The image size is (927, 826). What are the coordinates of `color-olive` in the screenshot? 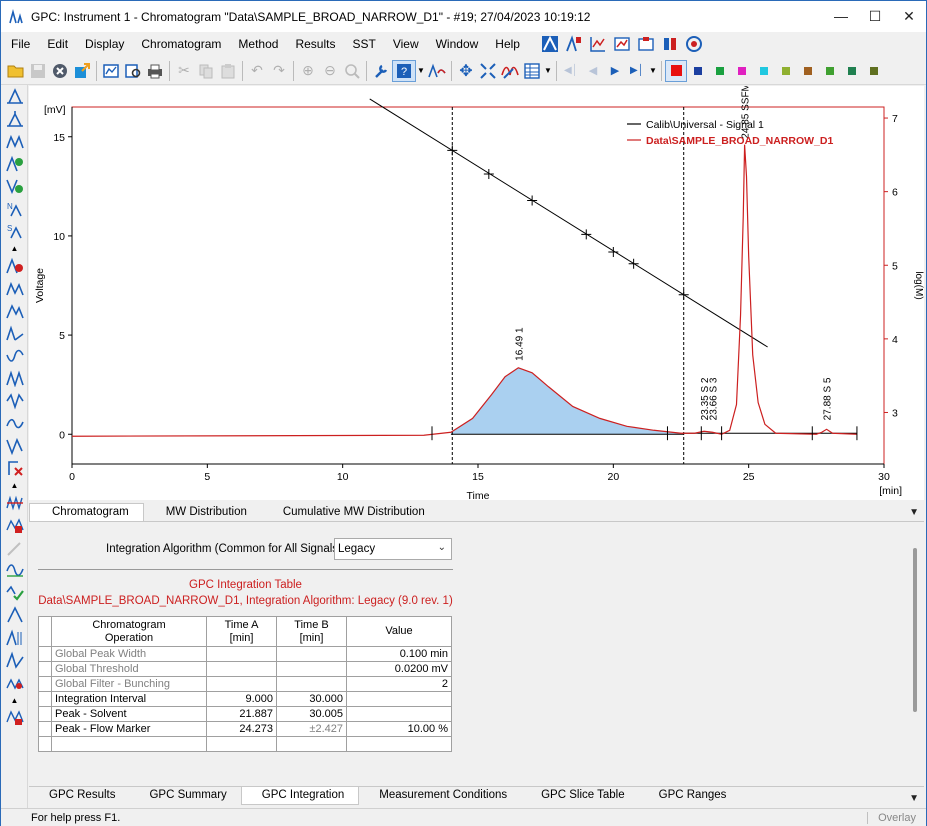 It's located at (786, 71).